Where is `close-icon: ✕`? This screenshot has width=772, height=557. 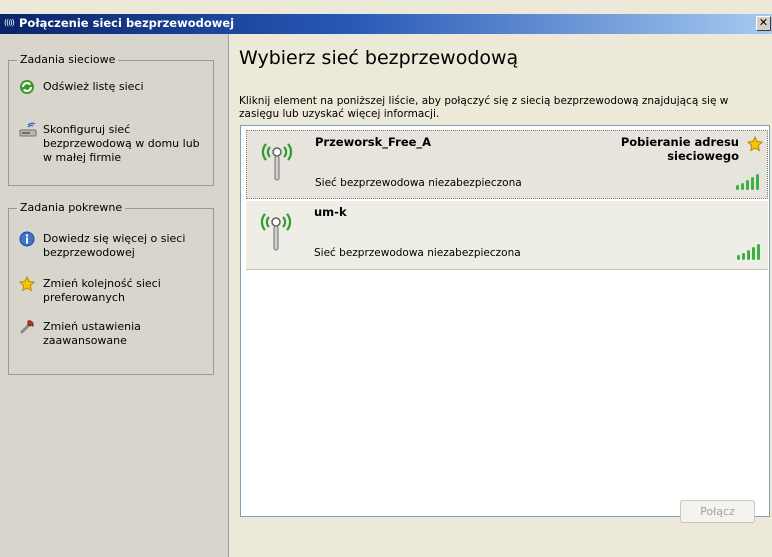
close-icon: ✕ is located at coordinates (763, 22).